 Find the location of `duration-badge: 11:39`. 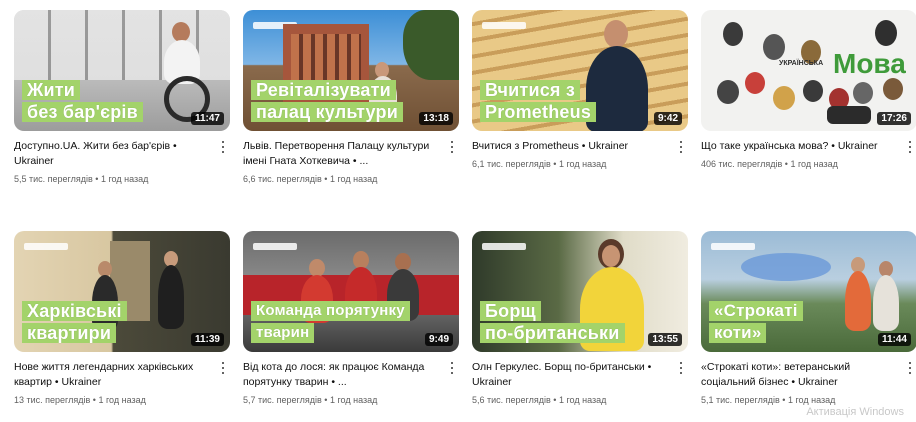

duration-badge: 11:39 is located at coordinates (207, 339).